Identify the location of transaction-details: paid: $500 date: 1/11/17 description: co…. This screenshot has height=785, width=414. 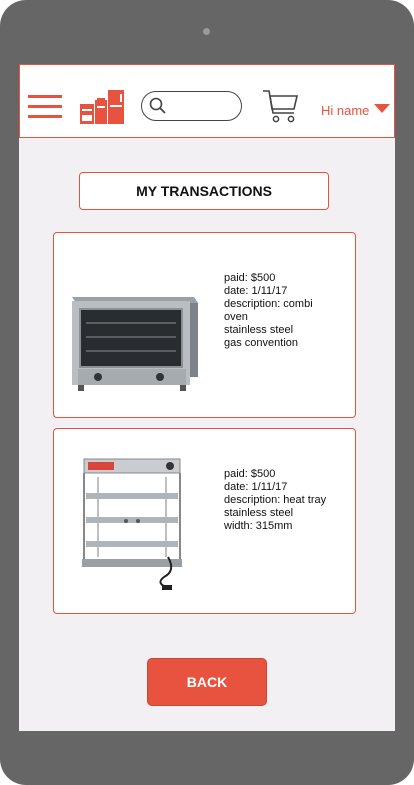
(279, 311).